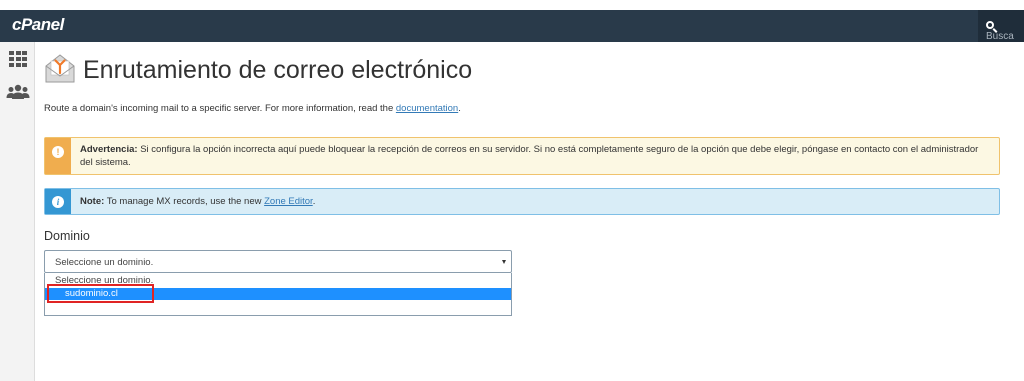  I want to click on grid-apps-icon, so click(18, 59).